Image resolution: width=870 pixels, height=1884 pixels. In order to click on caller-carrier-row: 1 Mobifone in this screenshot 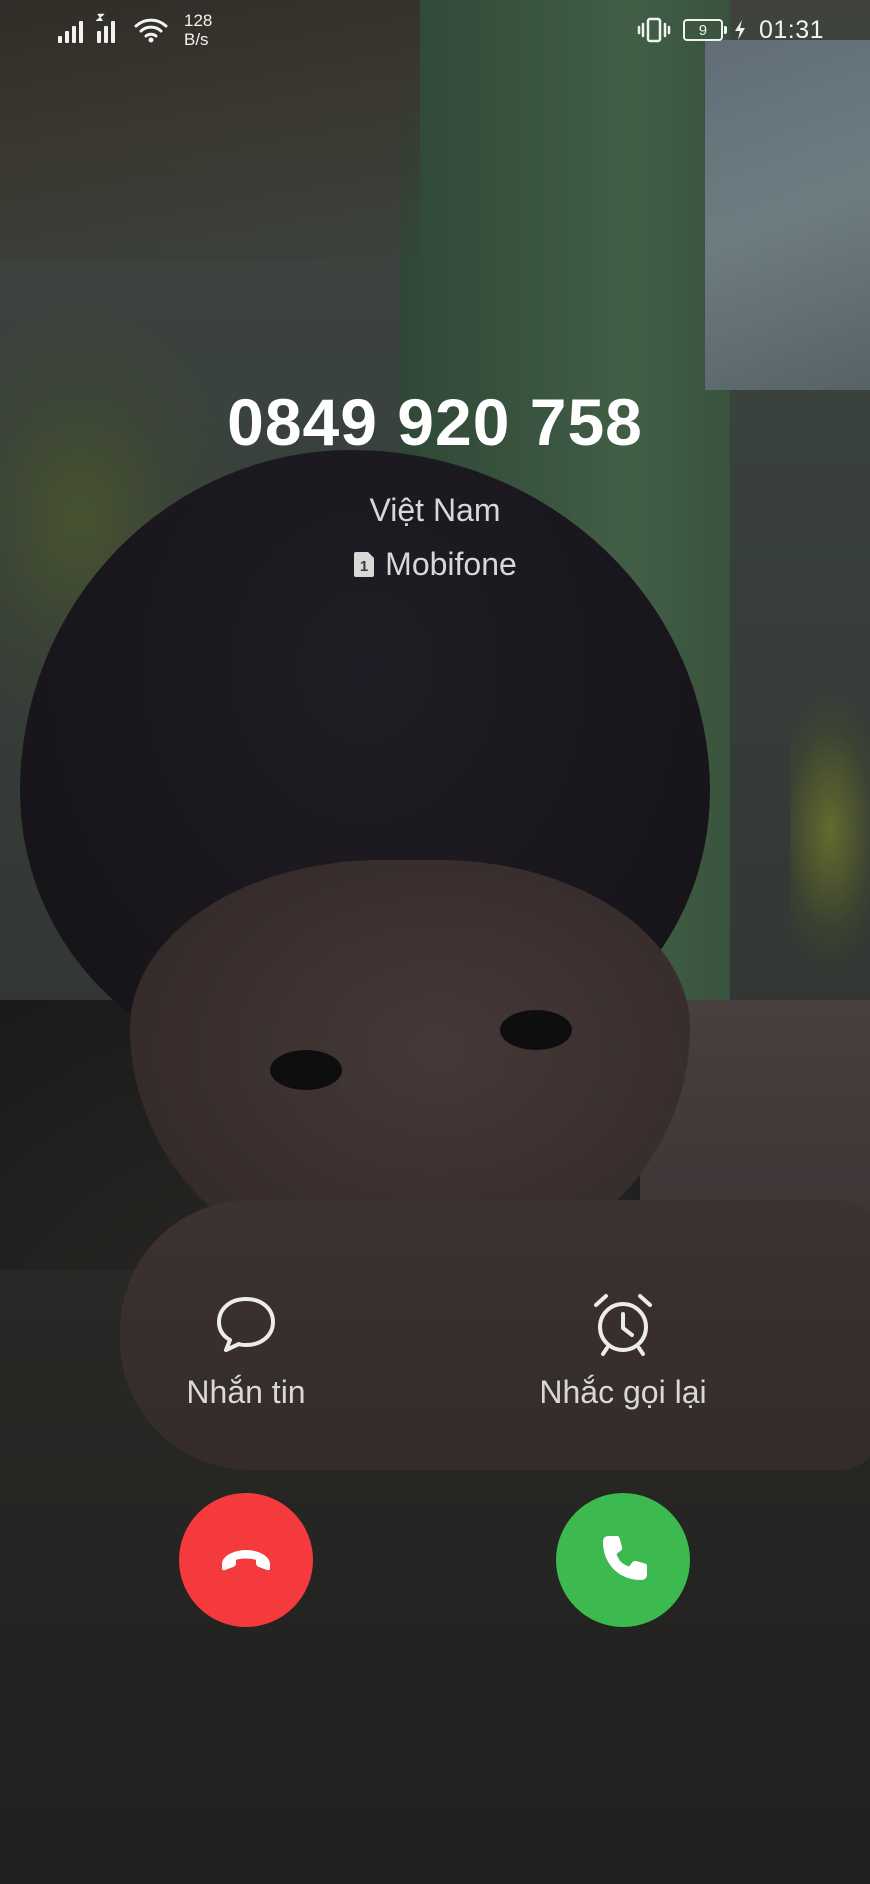, I will do `click(435, 564)`.